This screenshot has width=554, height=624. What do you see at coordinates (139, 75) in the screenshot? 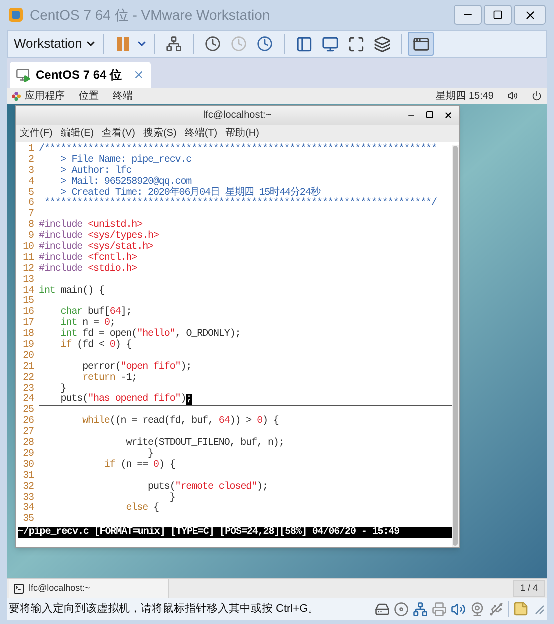
I see `close-tab-icon` at bounding box center [139, 75].